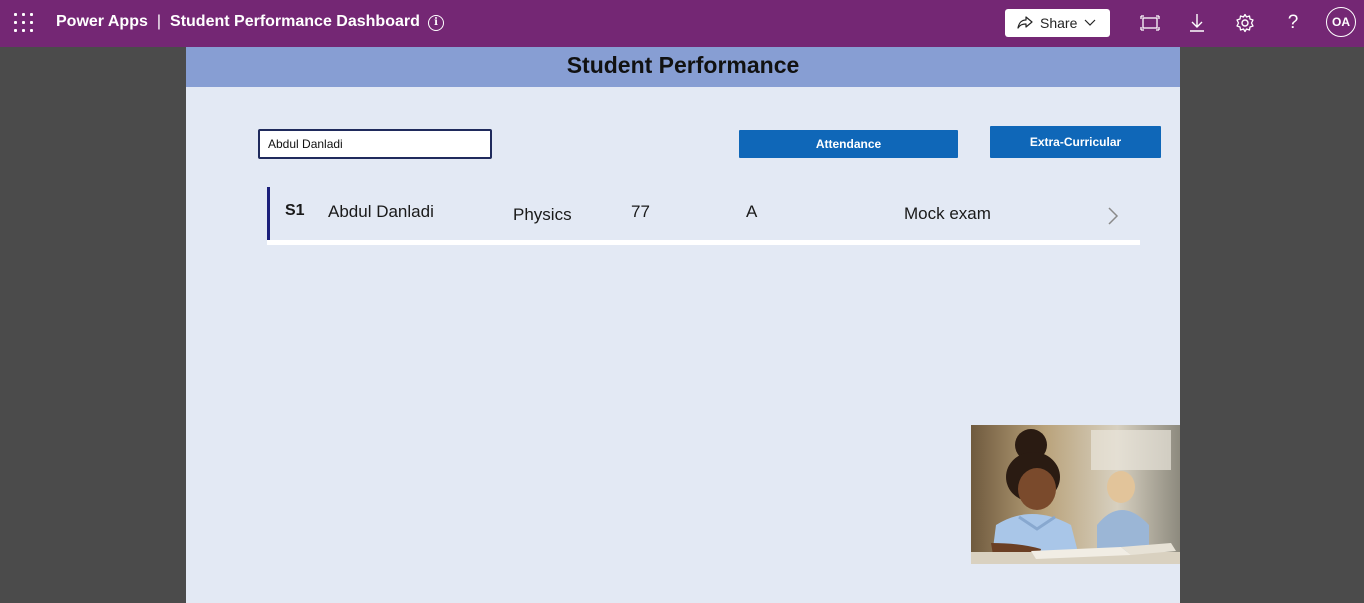 The width and height of the screenshot is (1364, 603). Describe the element at coordinates (1025, 22) in the screenshot. I see `share-icon` at that location.